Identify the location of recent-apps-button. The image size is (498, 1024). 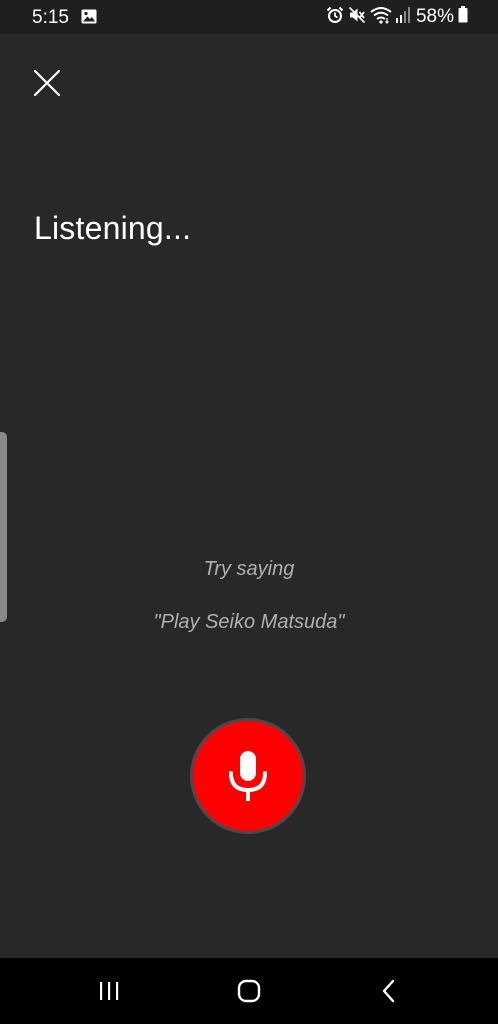
(109, 991).